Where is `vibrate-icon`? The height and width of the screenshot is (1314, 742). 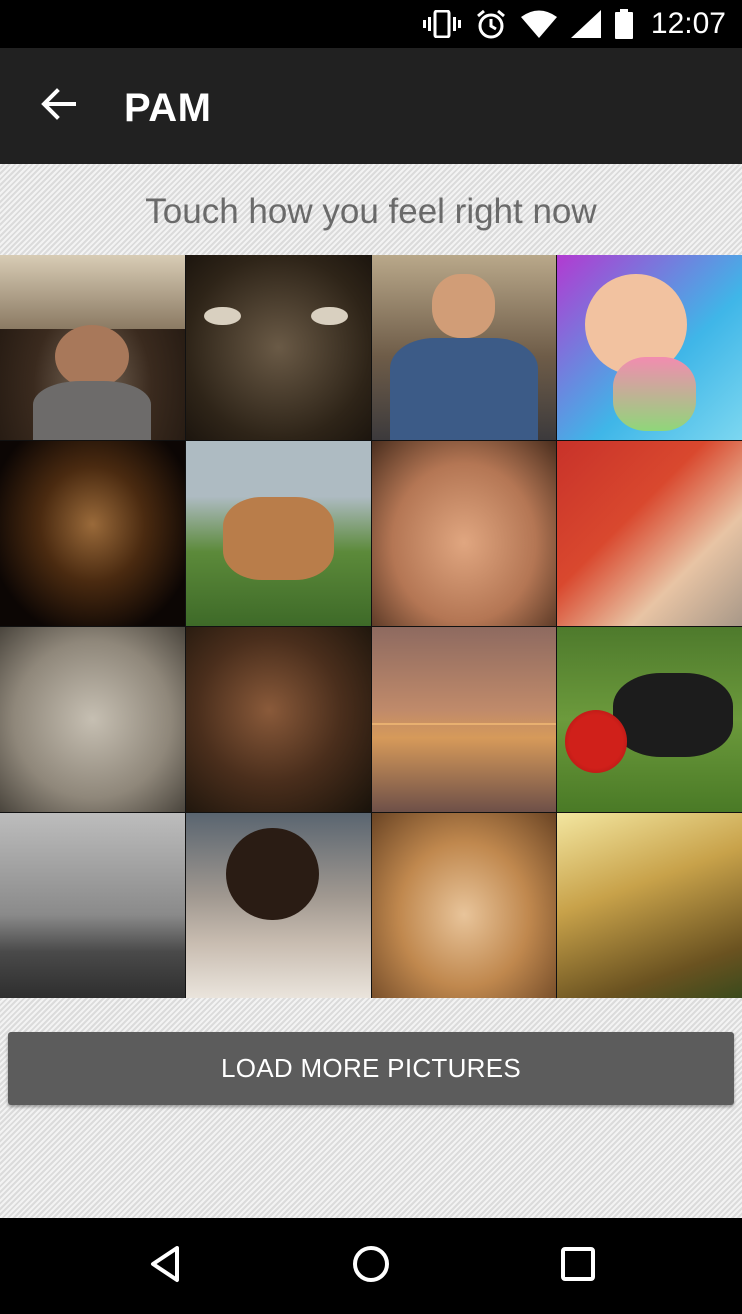
vibrate-icon is located at coordinates (441, 24).